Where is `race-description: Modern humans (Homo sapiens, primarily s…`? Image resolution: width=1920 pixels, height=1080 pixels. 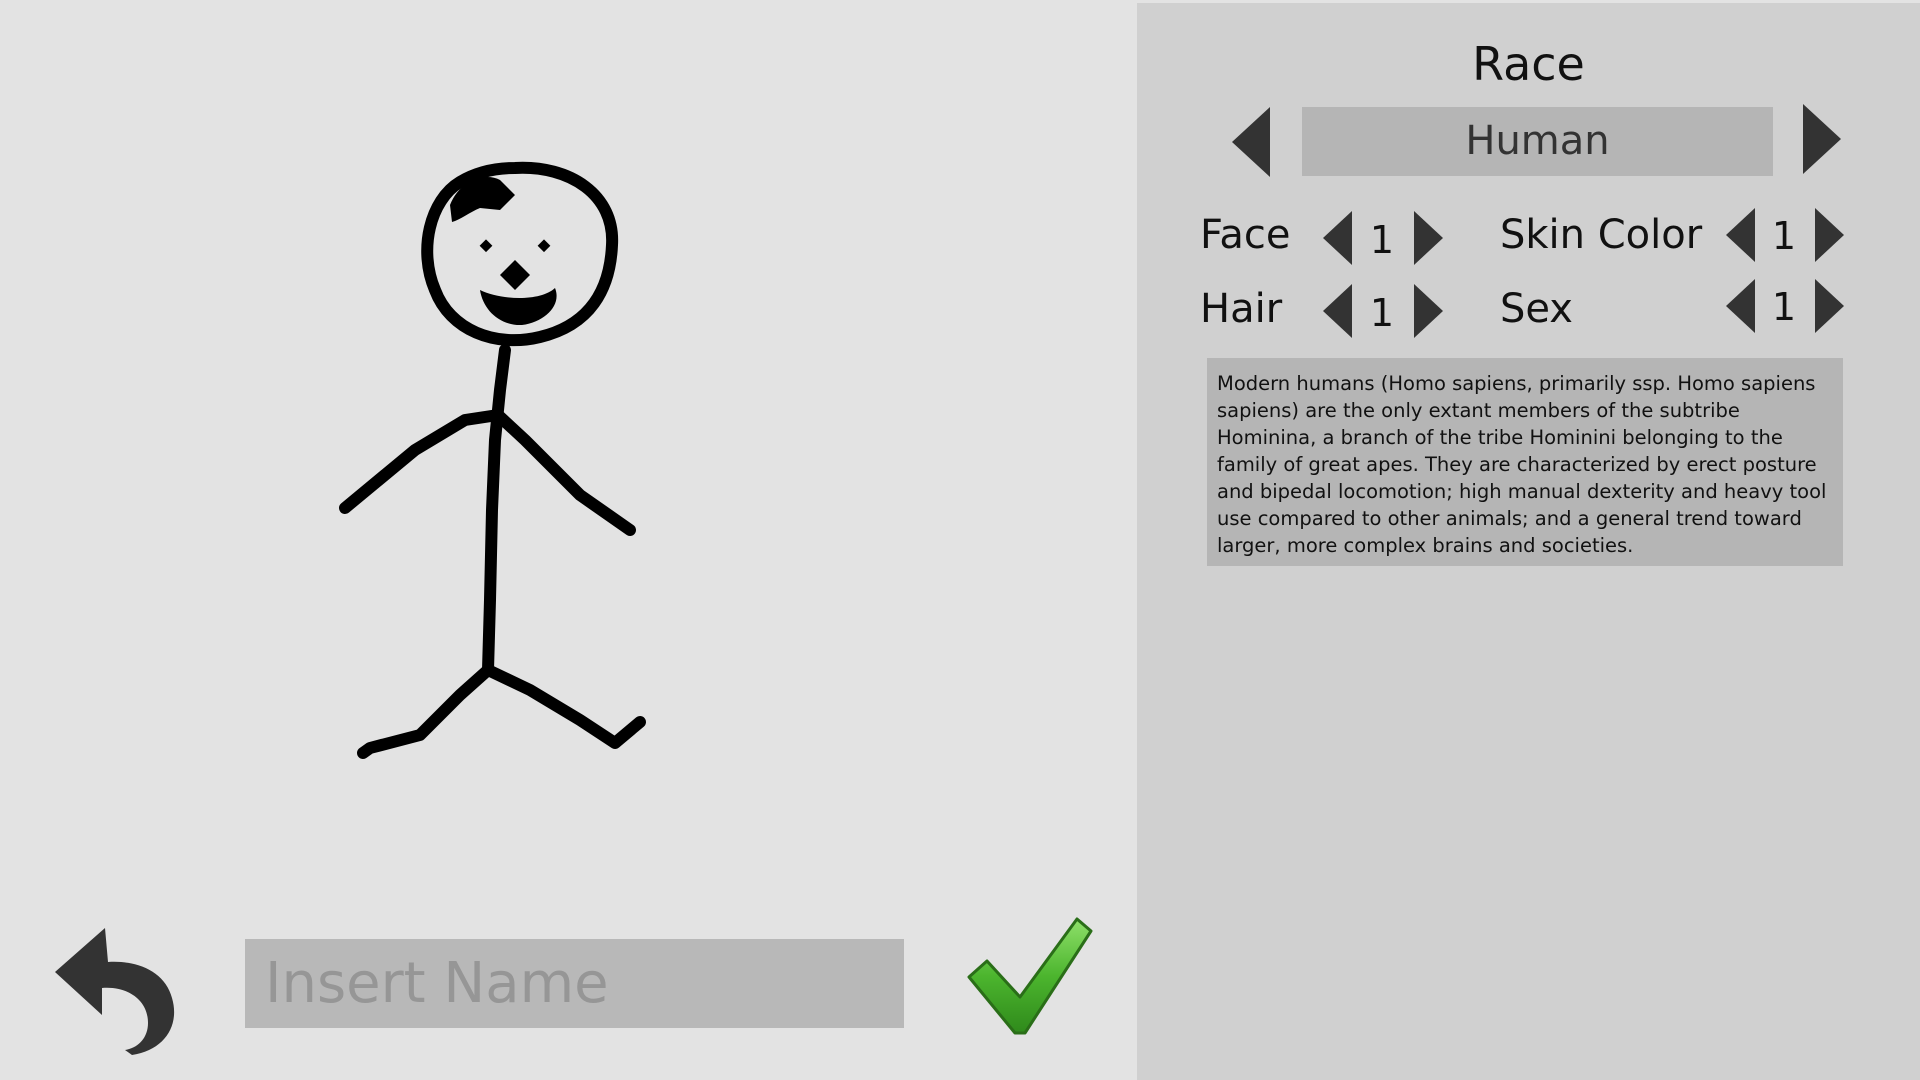
race-description: Modern humans (Homo sapiens, primarily s… is located at coordinates (1525, 462).